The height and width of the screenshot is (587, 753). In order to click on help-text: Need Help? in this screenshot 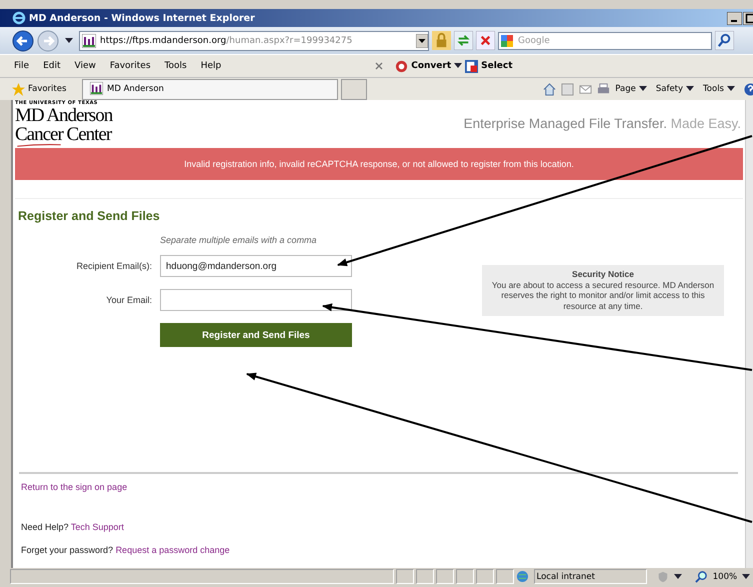, I will do `click(45, 527)`.